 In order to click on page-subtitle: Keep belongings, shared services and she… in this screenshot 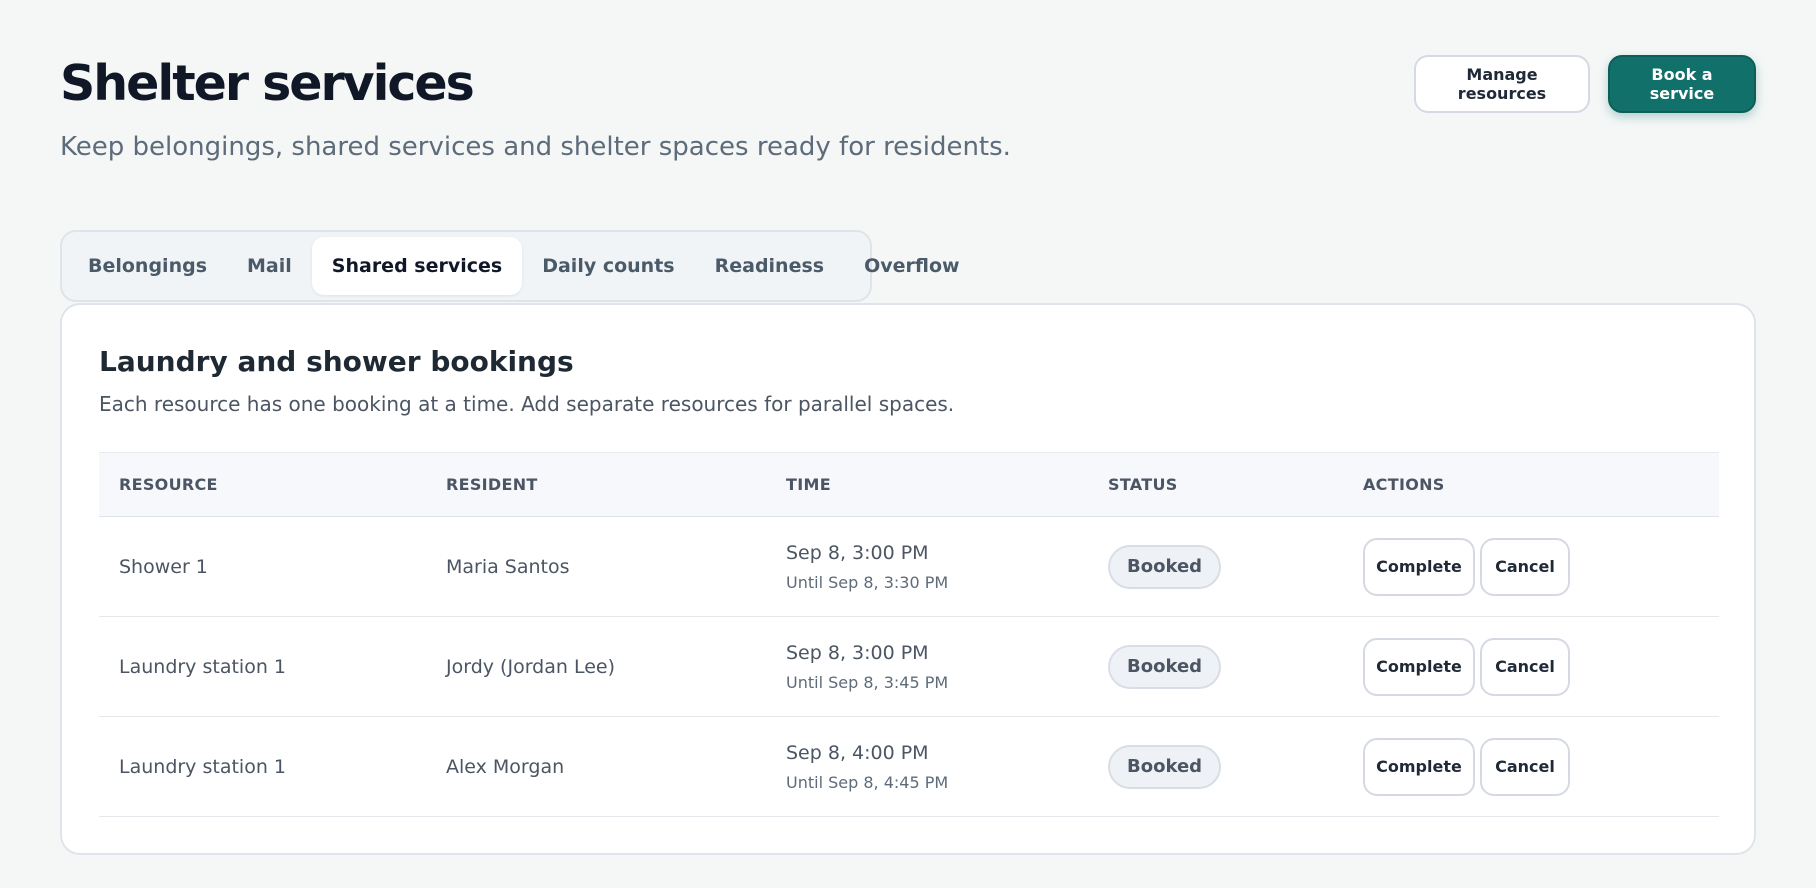, I will do `click(535, 147)`.